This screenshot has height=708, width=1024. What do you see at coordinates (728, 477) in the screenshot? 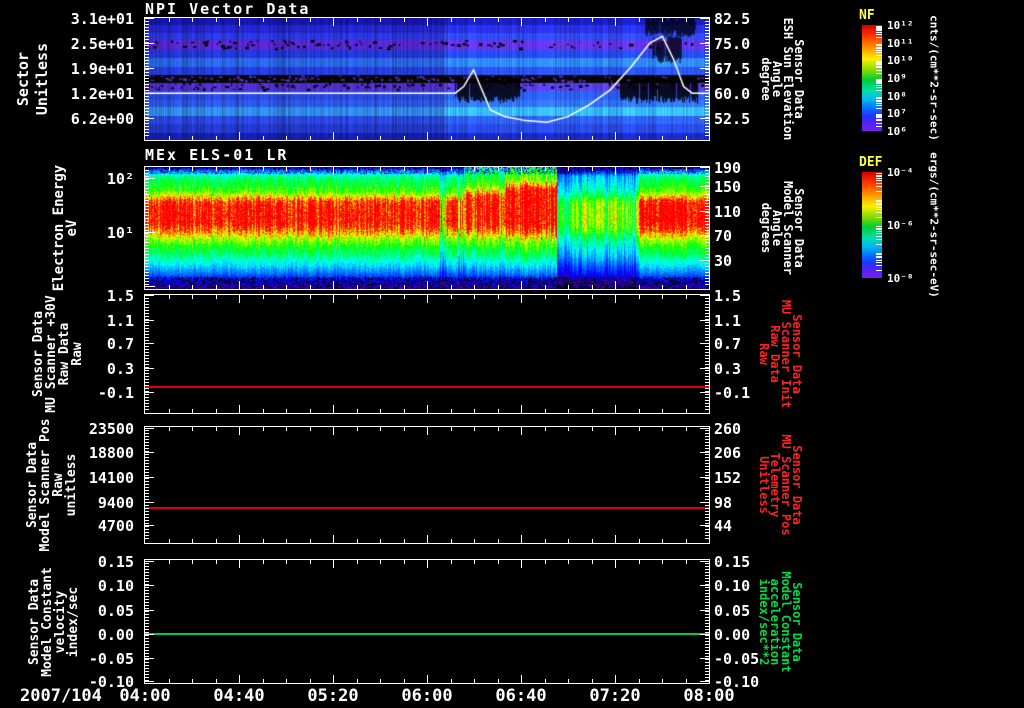
I see `y-tick-label: 152` at bounding box center [728, 477].